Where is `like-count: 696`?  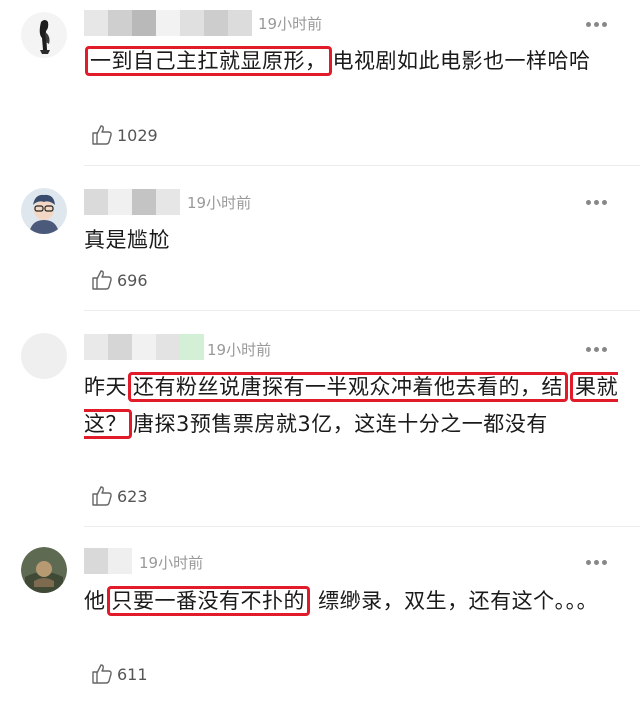 like-count: 696 is located at coordinates (132, 280).